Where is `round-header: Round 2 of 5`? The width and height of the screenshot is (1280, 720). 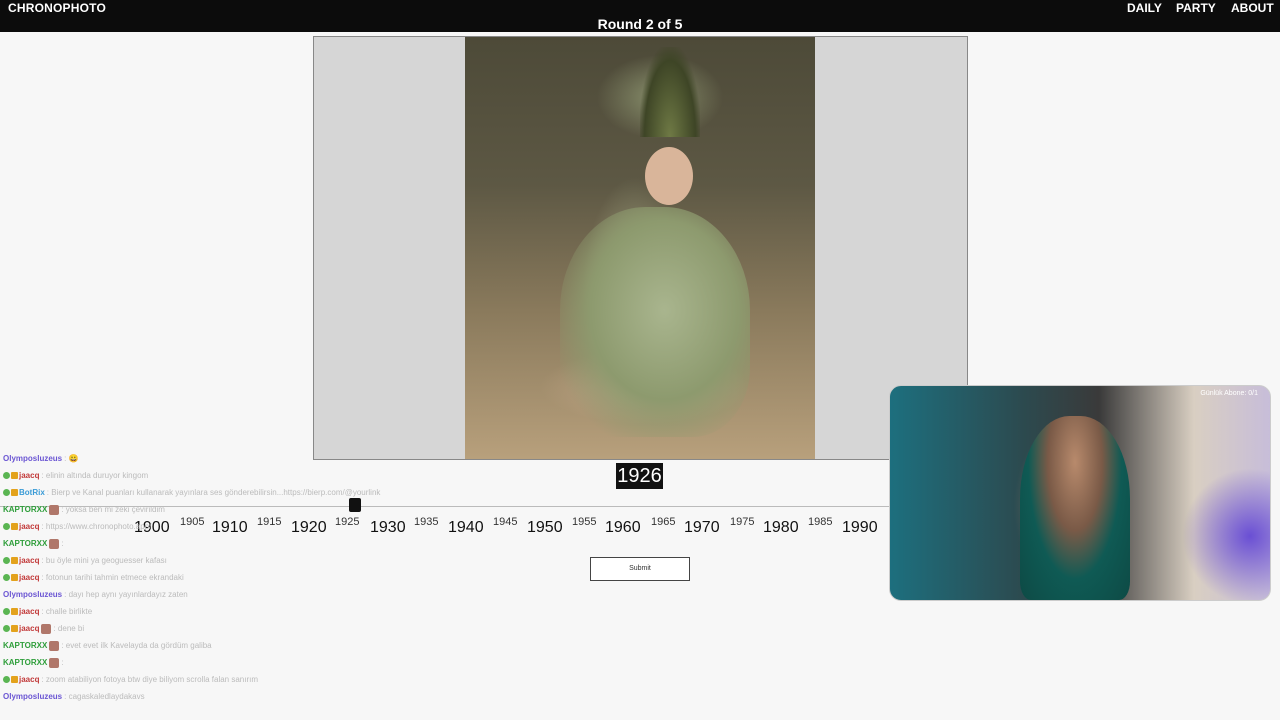
round-header: Round 2 of 5 is located at coordinates (640, 24).